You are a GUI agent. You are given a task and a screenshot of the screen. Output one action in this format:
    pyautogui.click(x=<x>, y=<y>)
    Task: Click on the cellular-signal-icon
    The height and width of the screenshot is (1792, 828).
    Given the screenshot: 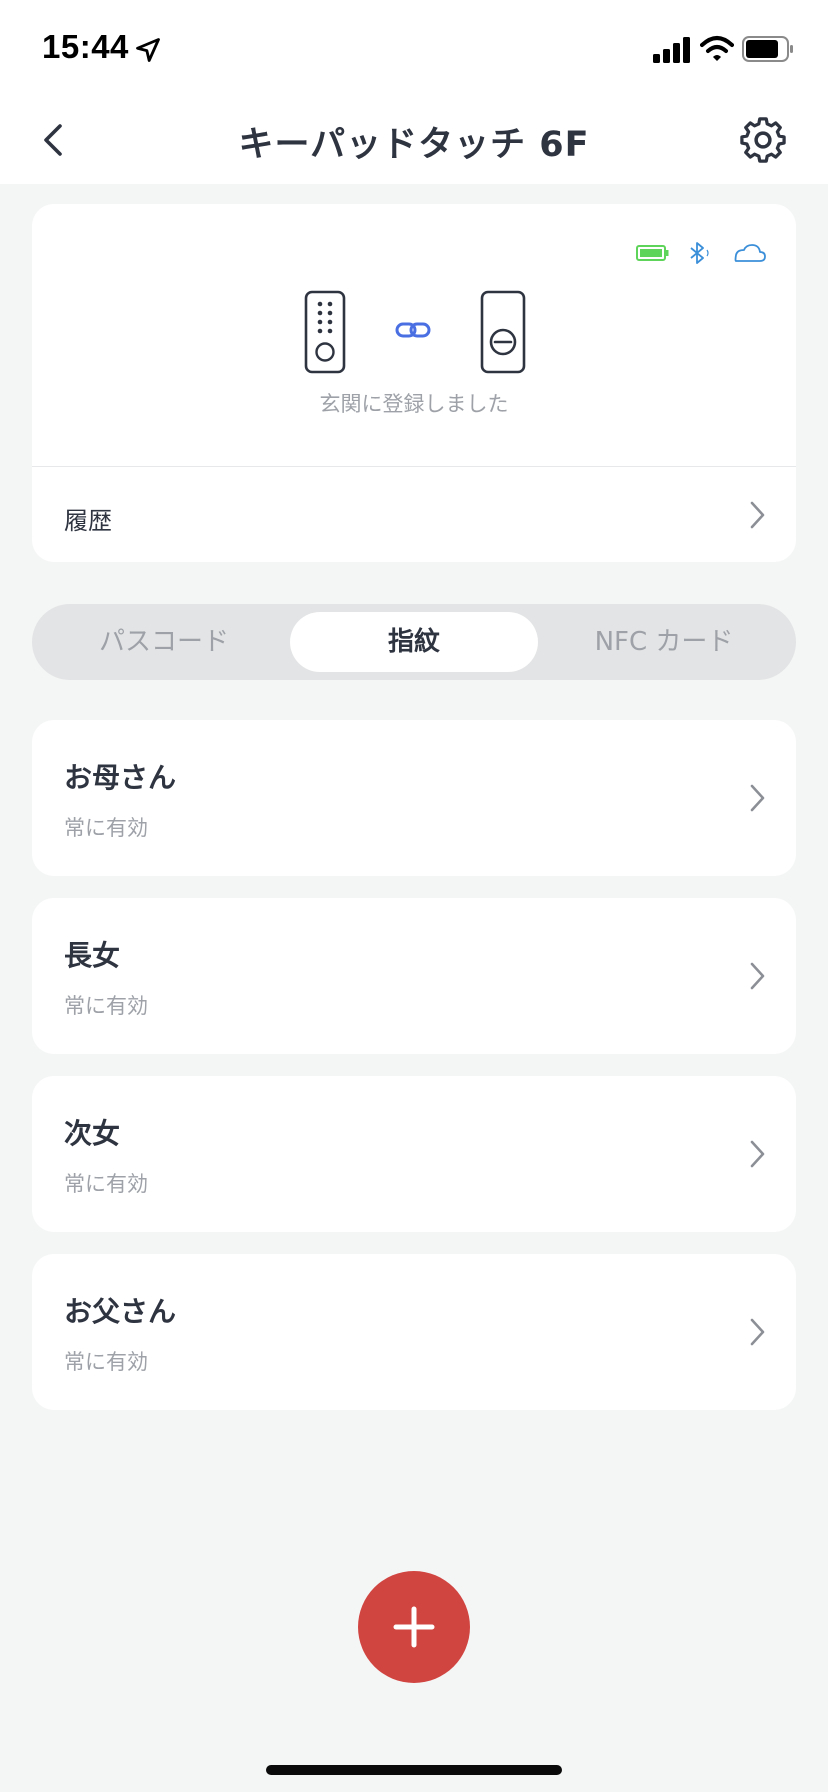 What is the action you would take?
    pyautogui.click(x=671, y=50)
    